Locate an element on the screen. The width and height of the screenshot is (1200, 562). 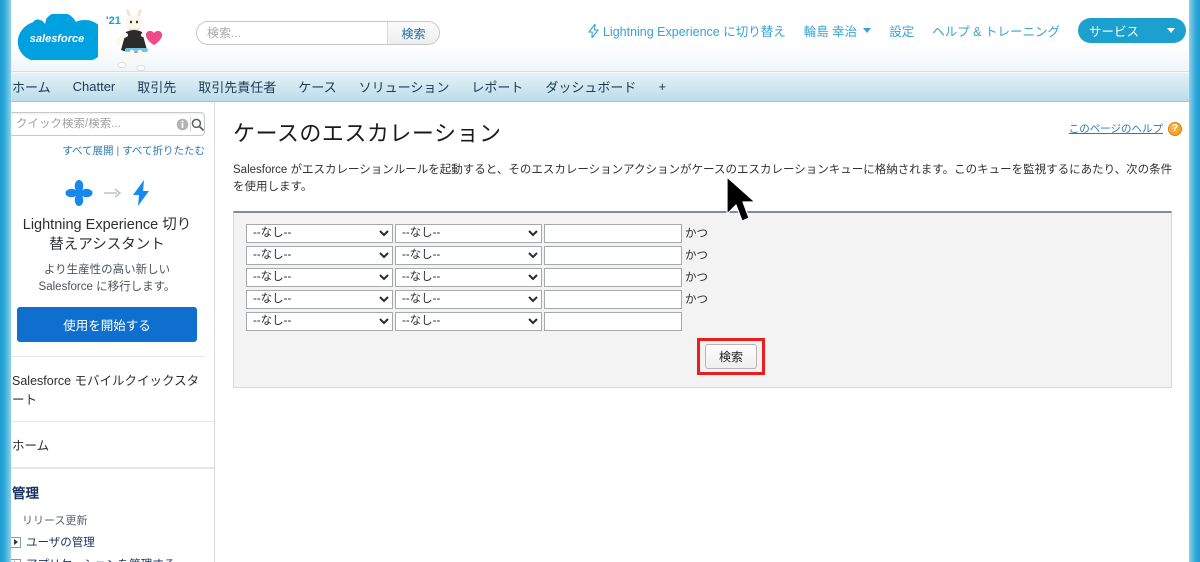
quick-find-field is located at coordinates (107, 124).